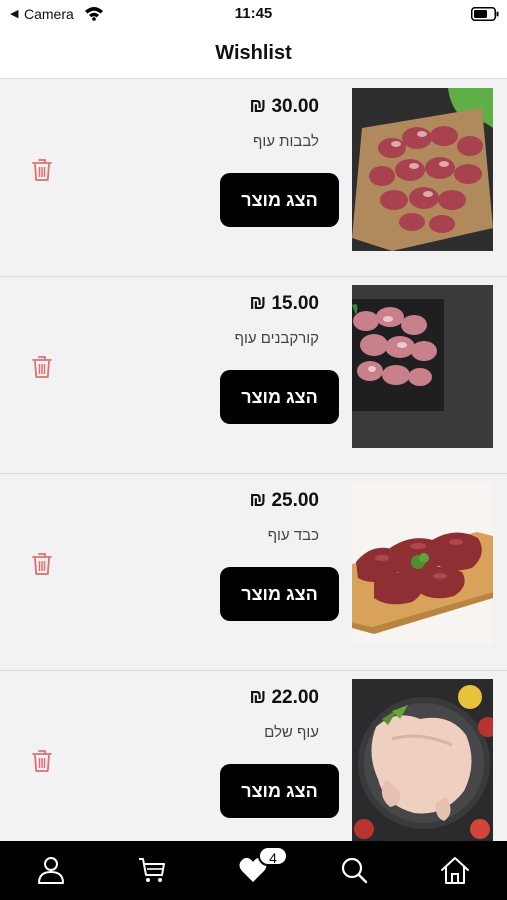 The height and width of the screenshot is (900, 507). I want to click on product-price: ₪ 15.00, so click(284, 303).